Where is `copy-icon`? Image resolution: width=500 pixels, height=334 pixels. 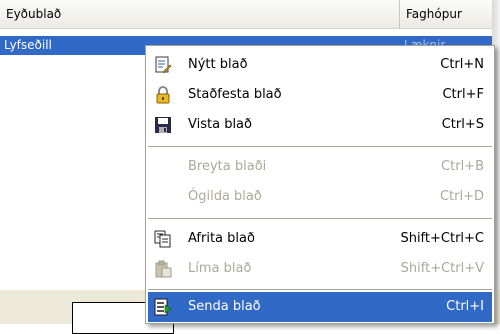
copy-icon is located at coordinates (163, 239).